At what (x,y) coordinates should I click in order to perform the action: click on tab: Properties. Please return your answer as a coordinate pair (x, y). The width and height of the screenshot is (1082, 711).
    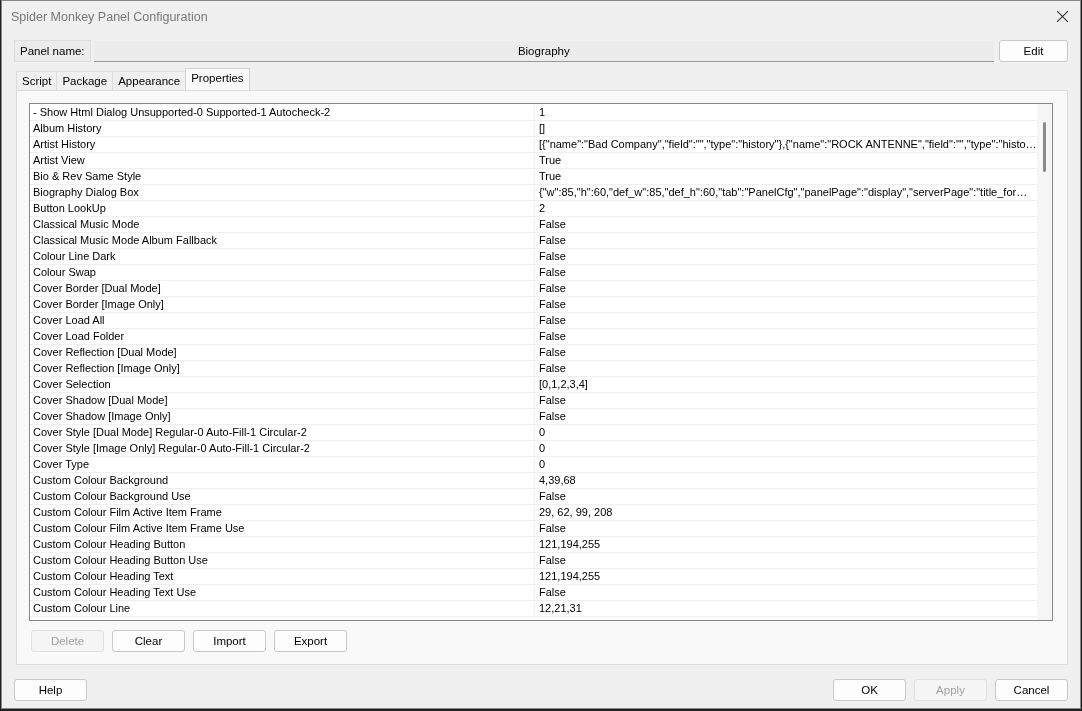
    Looking at the image, I should click on (217, 79).